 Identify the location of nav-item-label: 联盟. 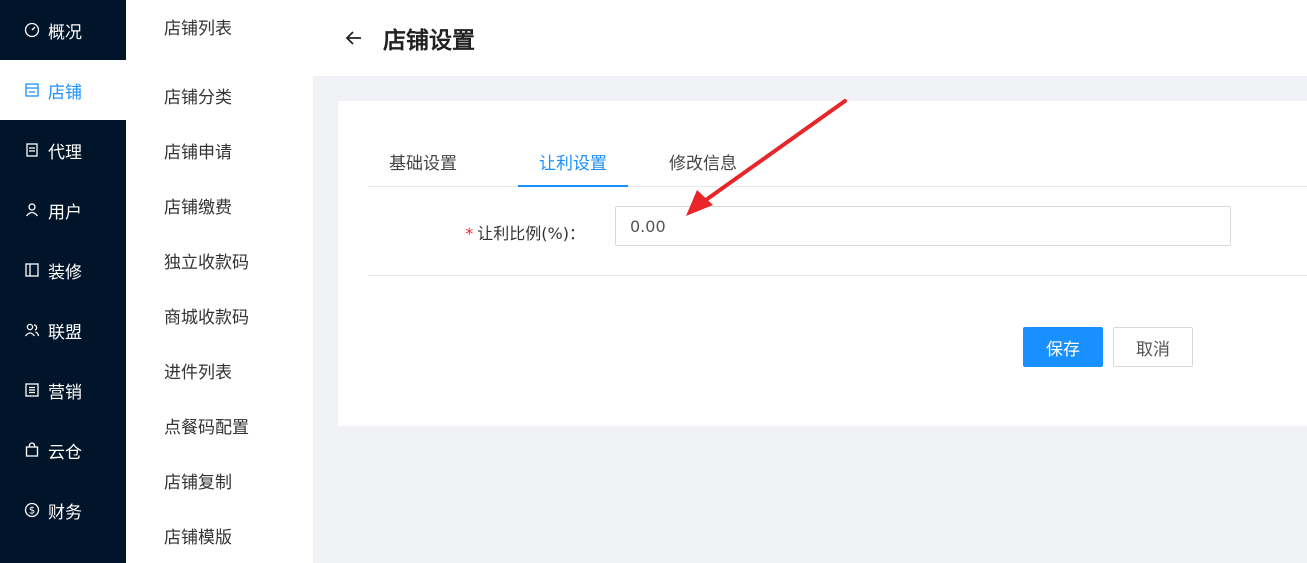
(65, 332).